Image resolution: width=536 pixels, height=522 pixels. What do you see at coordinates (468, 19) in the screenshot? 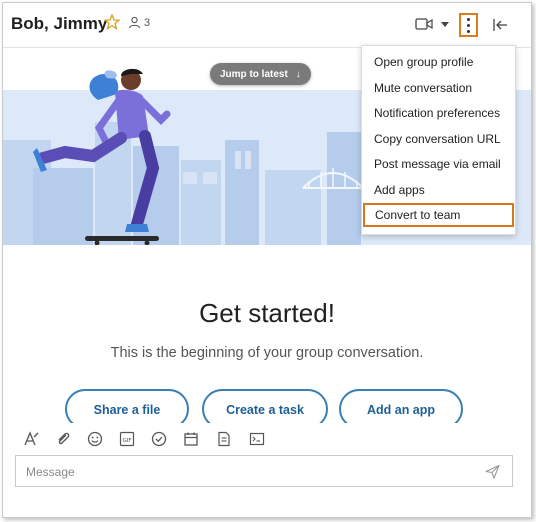
I see `more-vertical-icon` at bounding box center [468, 19].